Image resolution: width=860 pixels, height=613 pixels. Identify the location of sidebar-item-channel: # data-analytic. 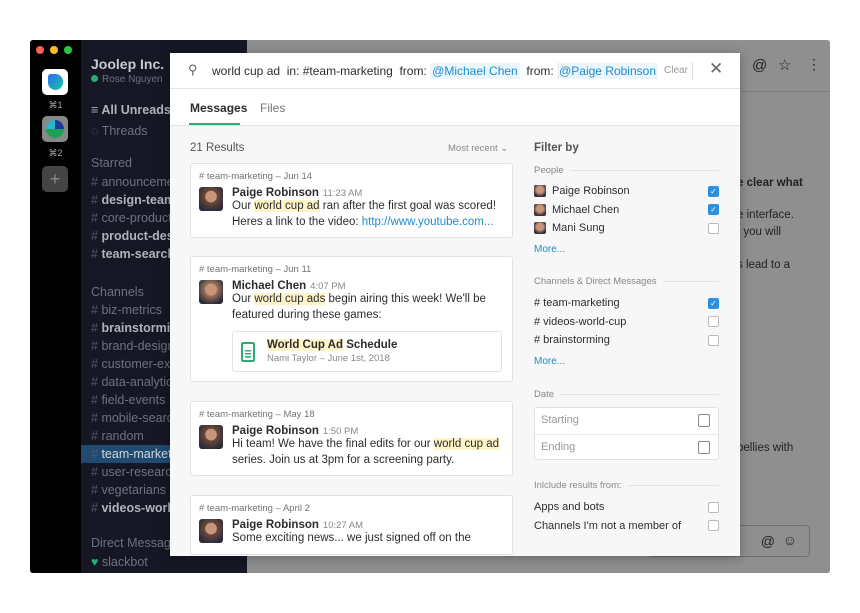
(131, 382).